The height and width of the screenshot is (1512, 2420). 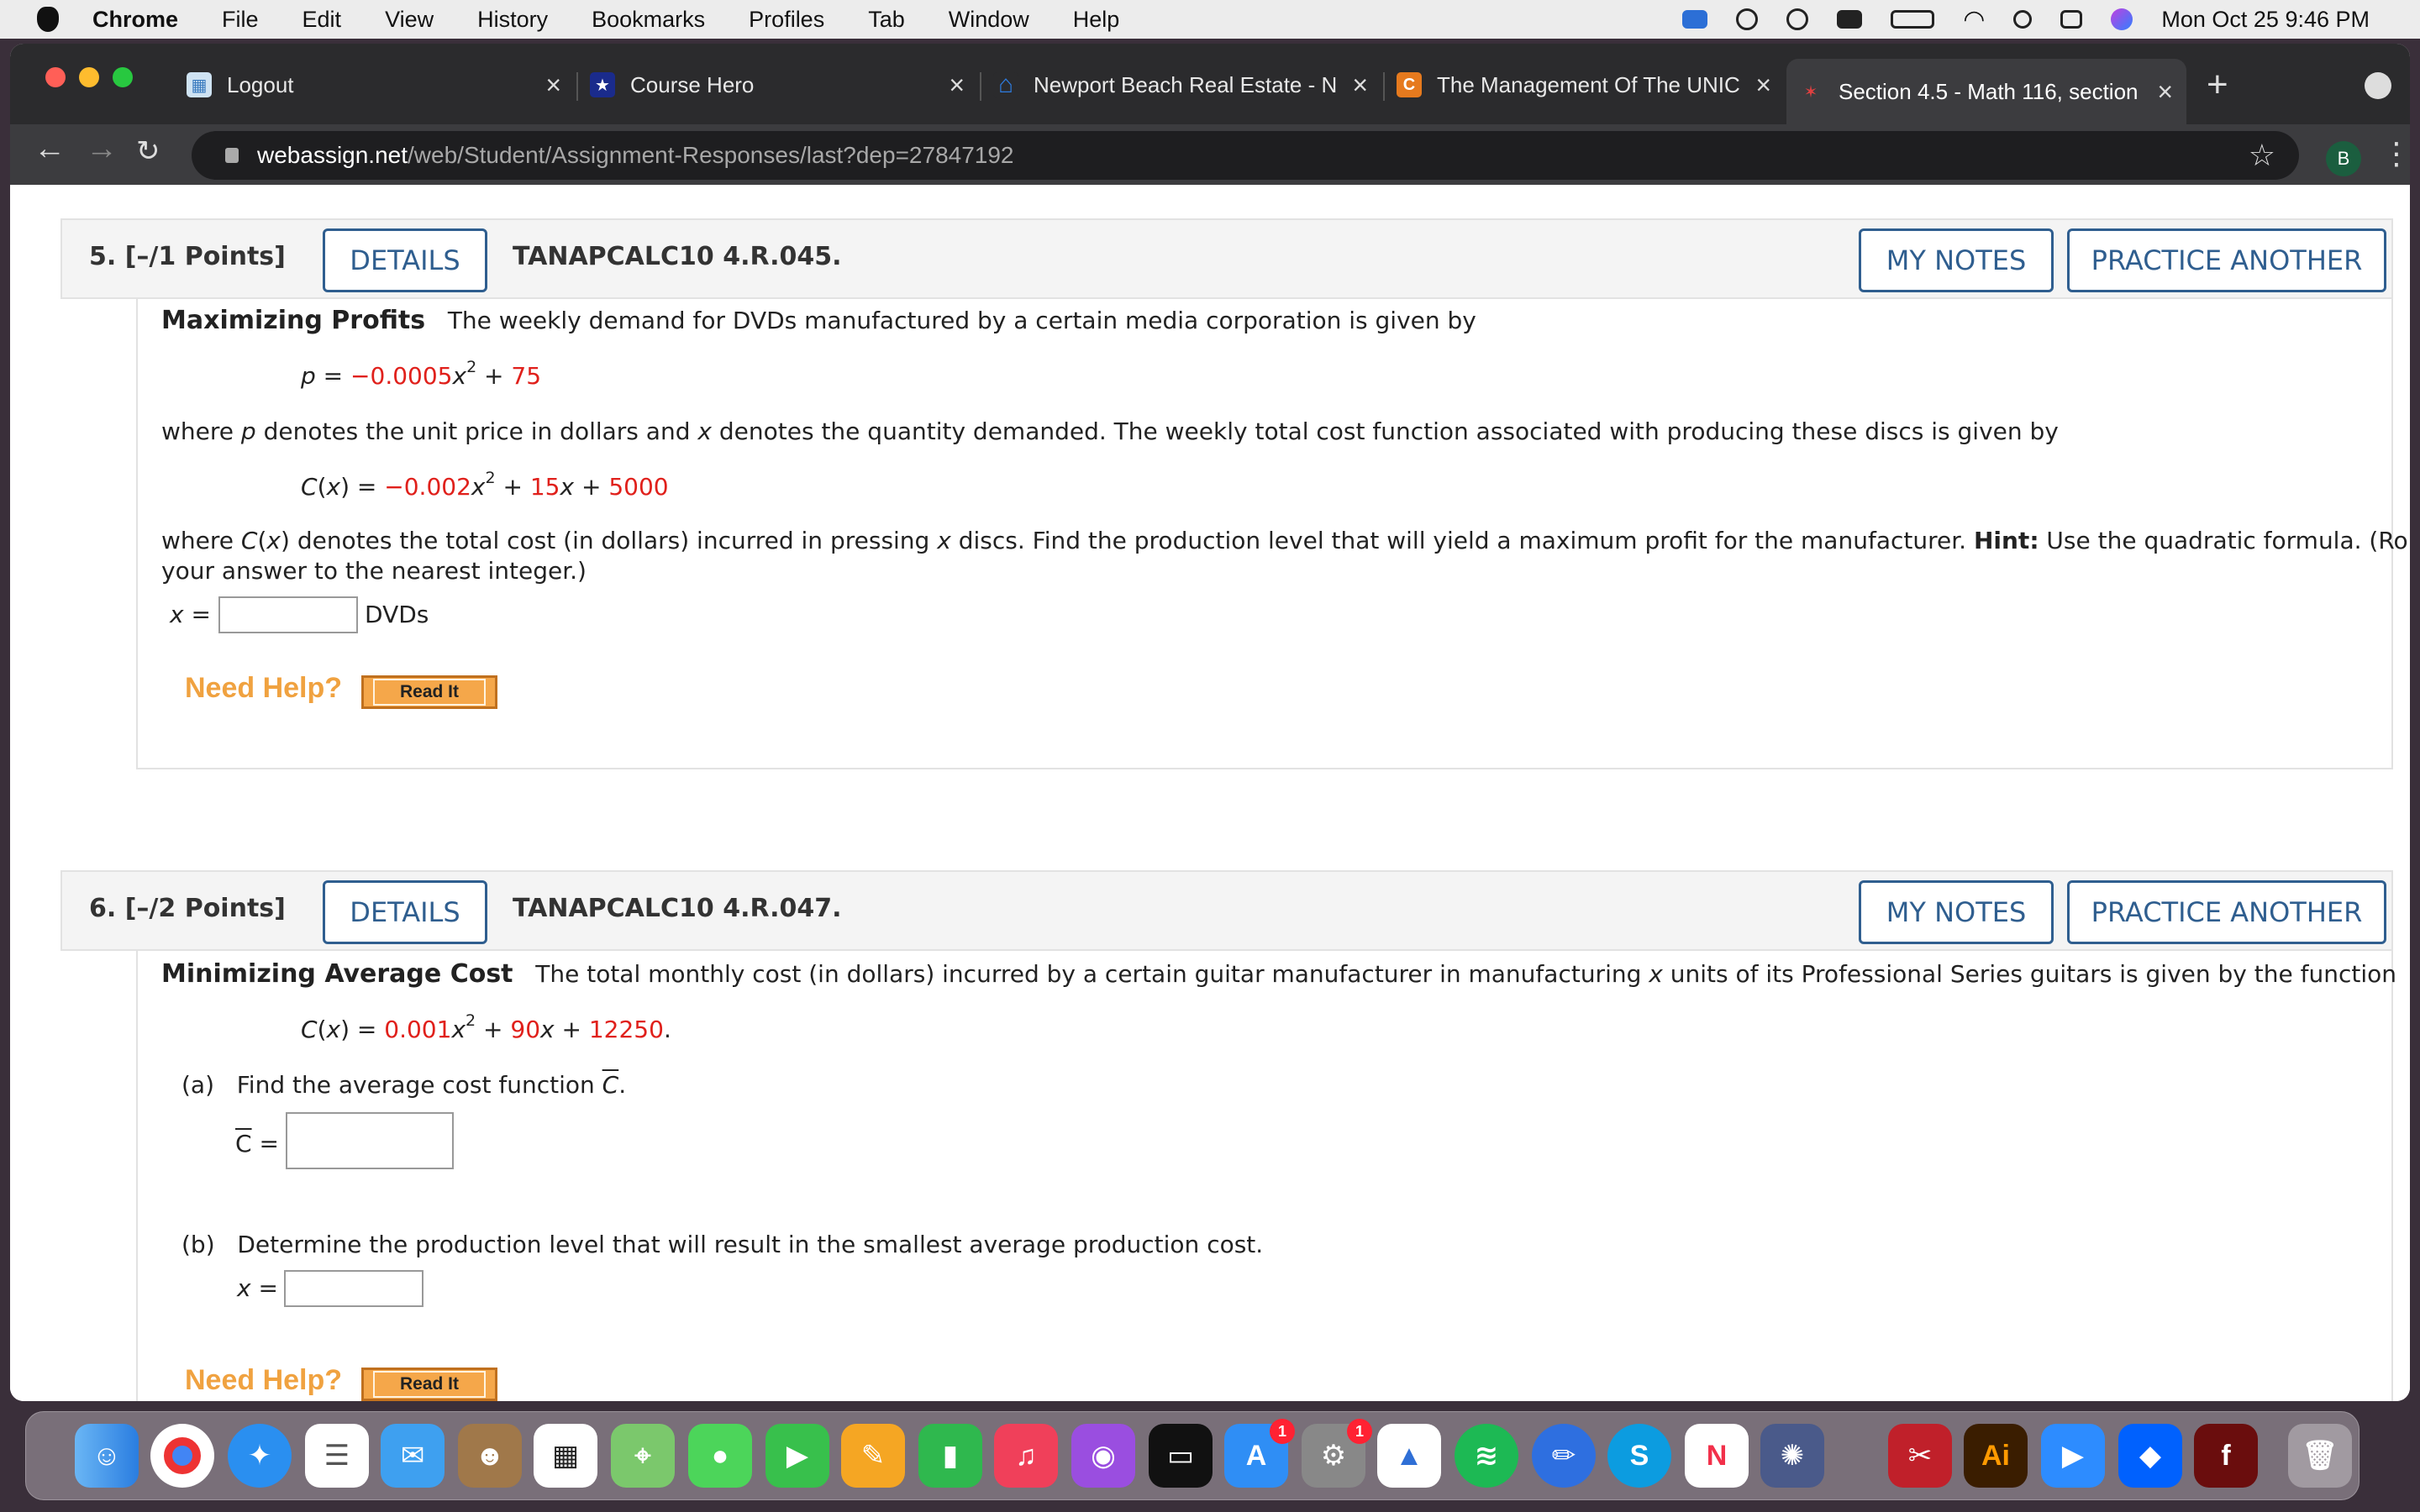 I want to click on zoom-window-icon, so click(x=123, y=77).